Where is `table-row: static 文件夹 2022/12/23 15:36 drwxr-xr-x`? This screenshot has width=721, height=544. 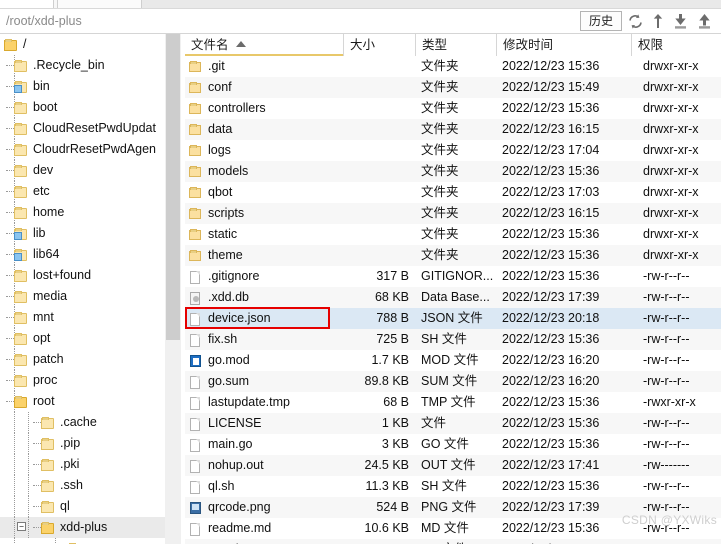
table-row: static 文件夹 2022/12/23 15:36 drwxr-xr-x is located at coordinates (453, 234).